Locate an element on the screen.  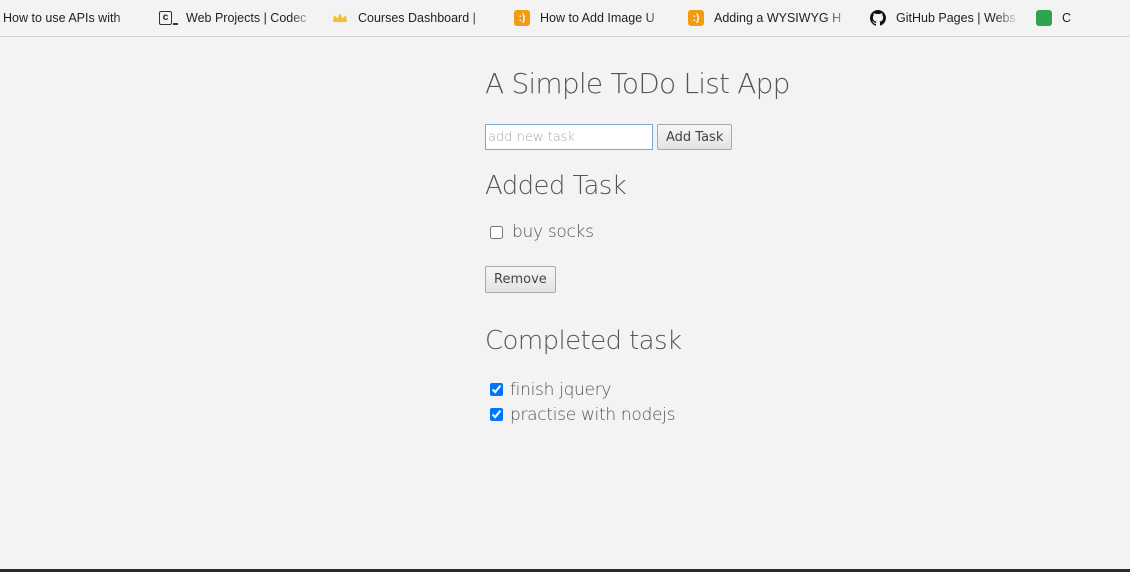
green-bracket-icon is located at coordinates (1044, 18).